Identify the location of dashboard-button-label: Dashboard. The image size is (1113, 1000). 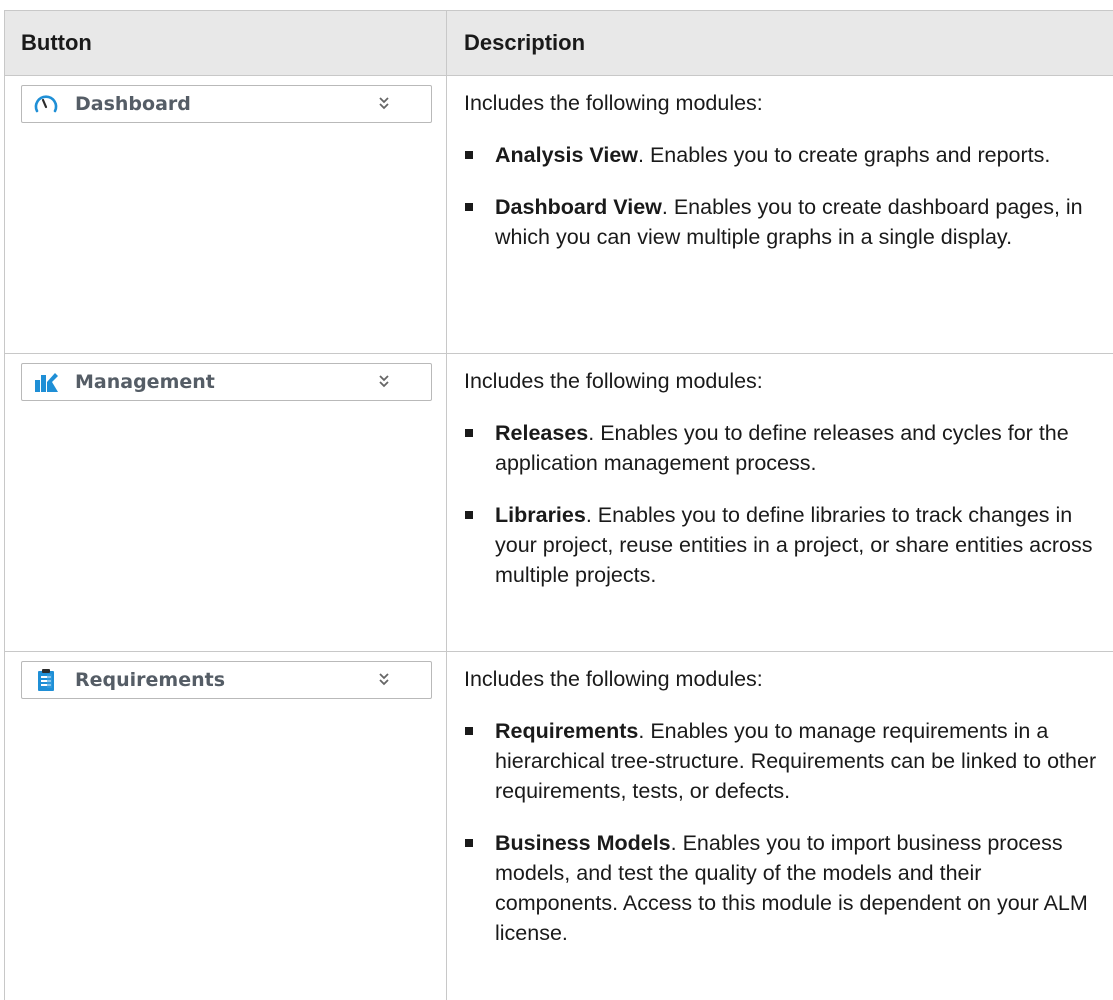
(133, 104).